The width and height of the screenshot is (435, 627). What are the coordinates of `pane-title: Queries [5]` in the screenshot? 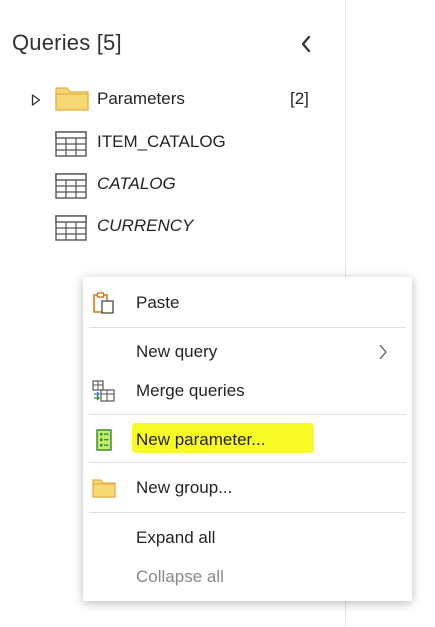 It's located at (67, 42).